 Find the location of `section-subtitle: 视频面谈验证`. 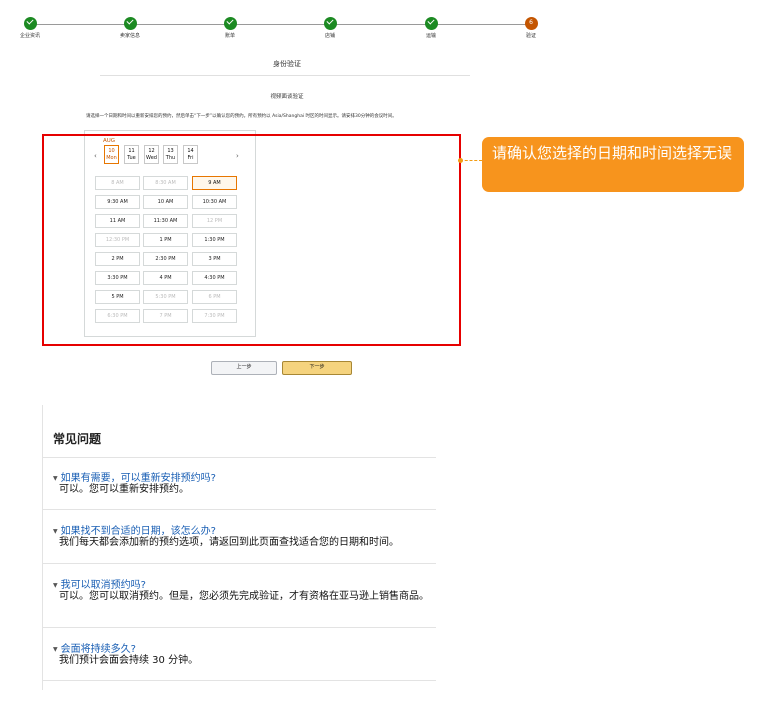

section-subtitle: 视频面谈验证 is located at coordinates (287, 97).